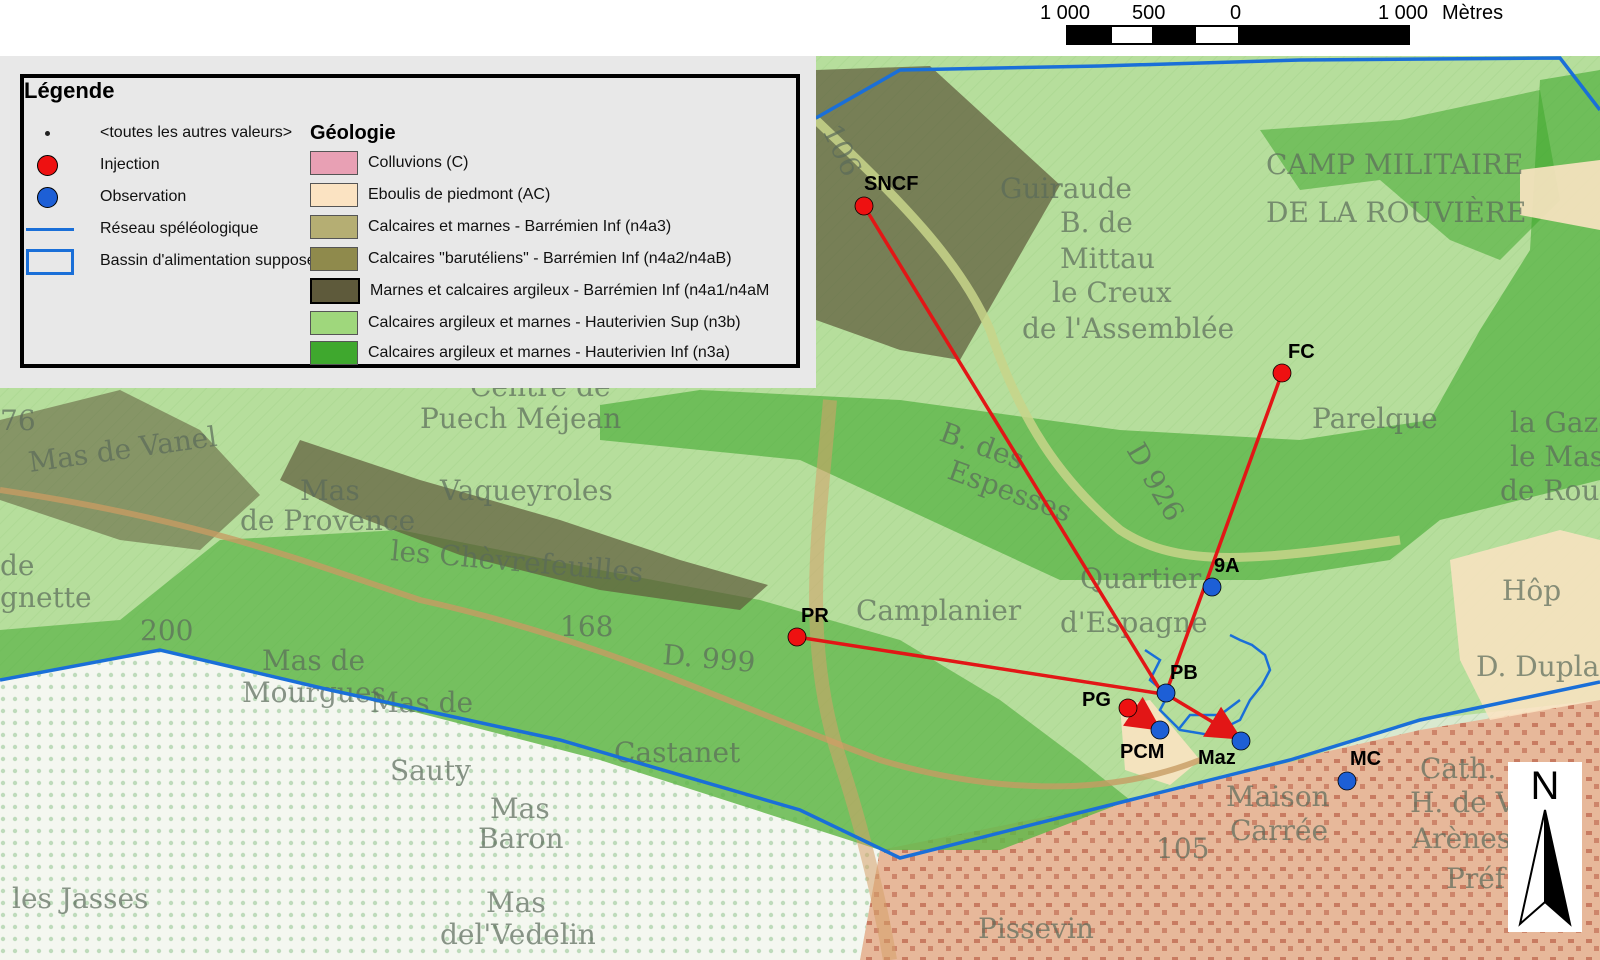  Describe the element at coordinates (49, 197) in the screenshot. I see `blue-dot-icon` at that location.